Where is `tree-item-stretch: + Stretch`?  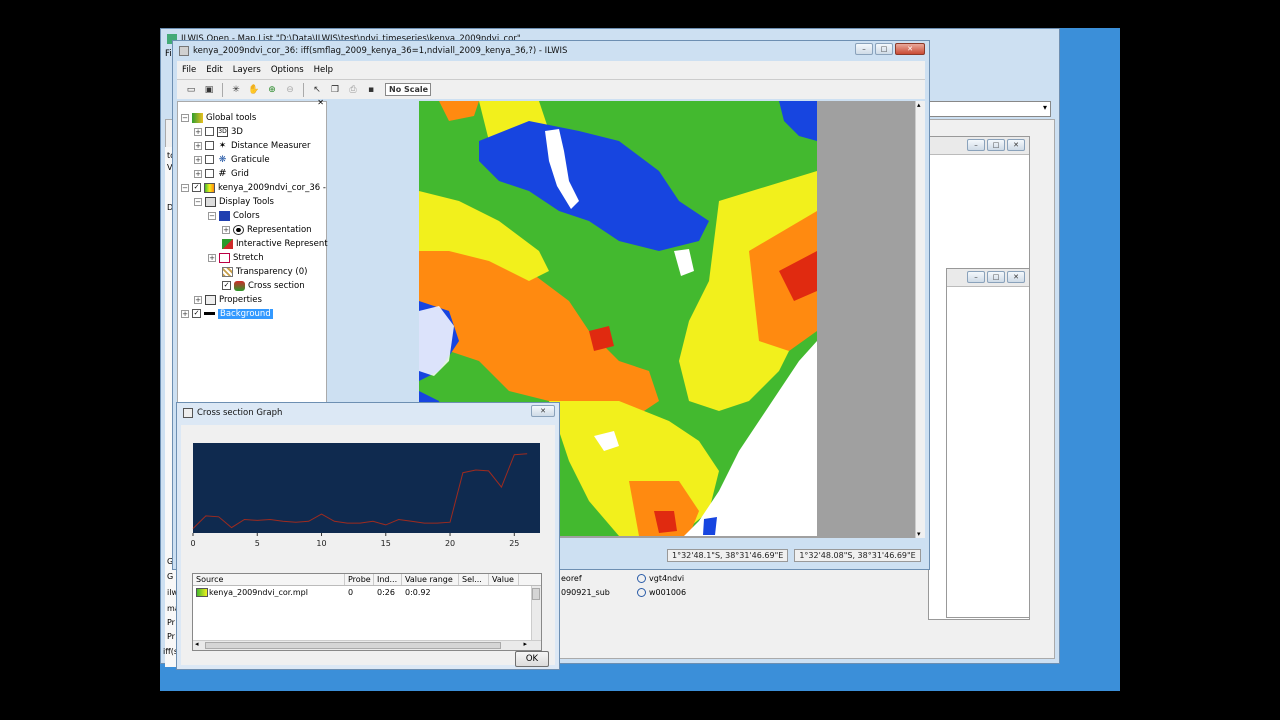 tree-item-stretch: + Stretch is located at coordinates (236, 257).